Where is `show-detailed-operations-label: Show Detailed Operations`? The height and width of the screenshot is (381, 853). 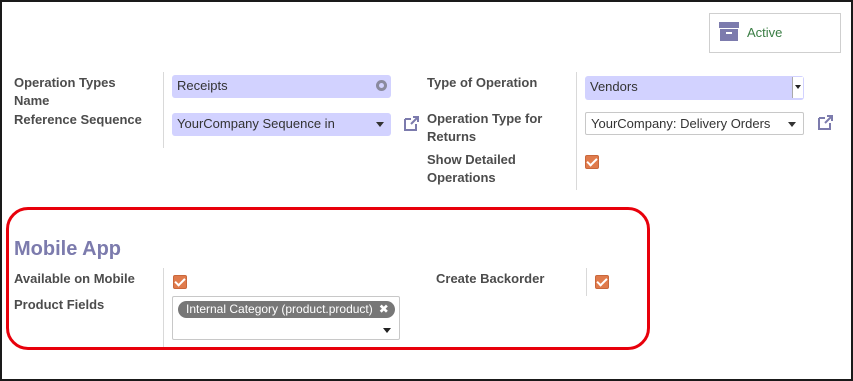 show-detailed-operations-label: Show Detailed Operations is located at coordinates (471, 168).